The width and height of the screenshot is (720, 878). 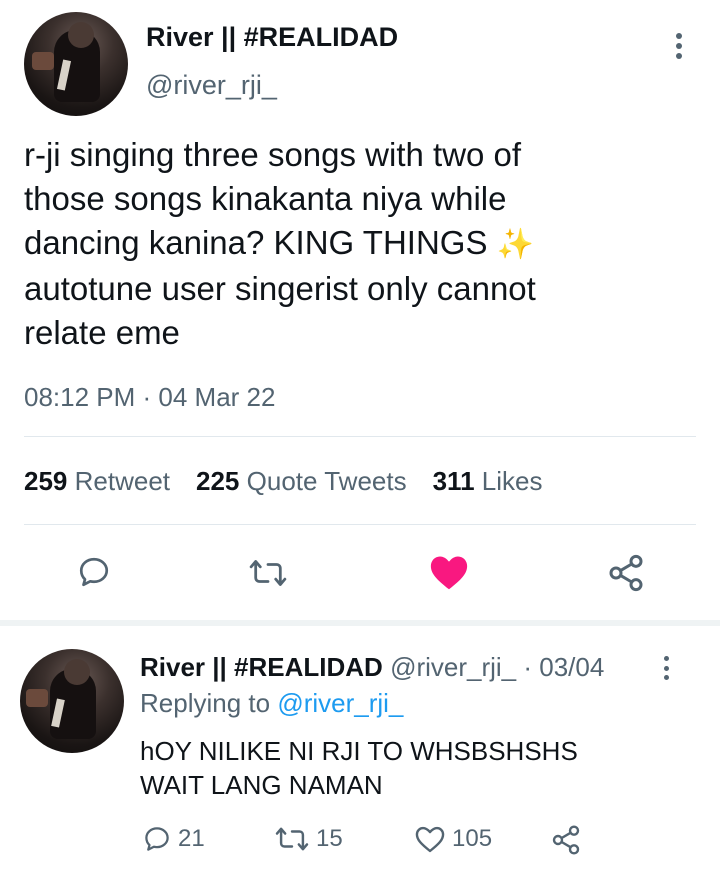 I want to click on replying-to-mention: @river_rji_, so click(x=340, y=703).